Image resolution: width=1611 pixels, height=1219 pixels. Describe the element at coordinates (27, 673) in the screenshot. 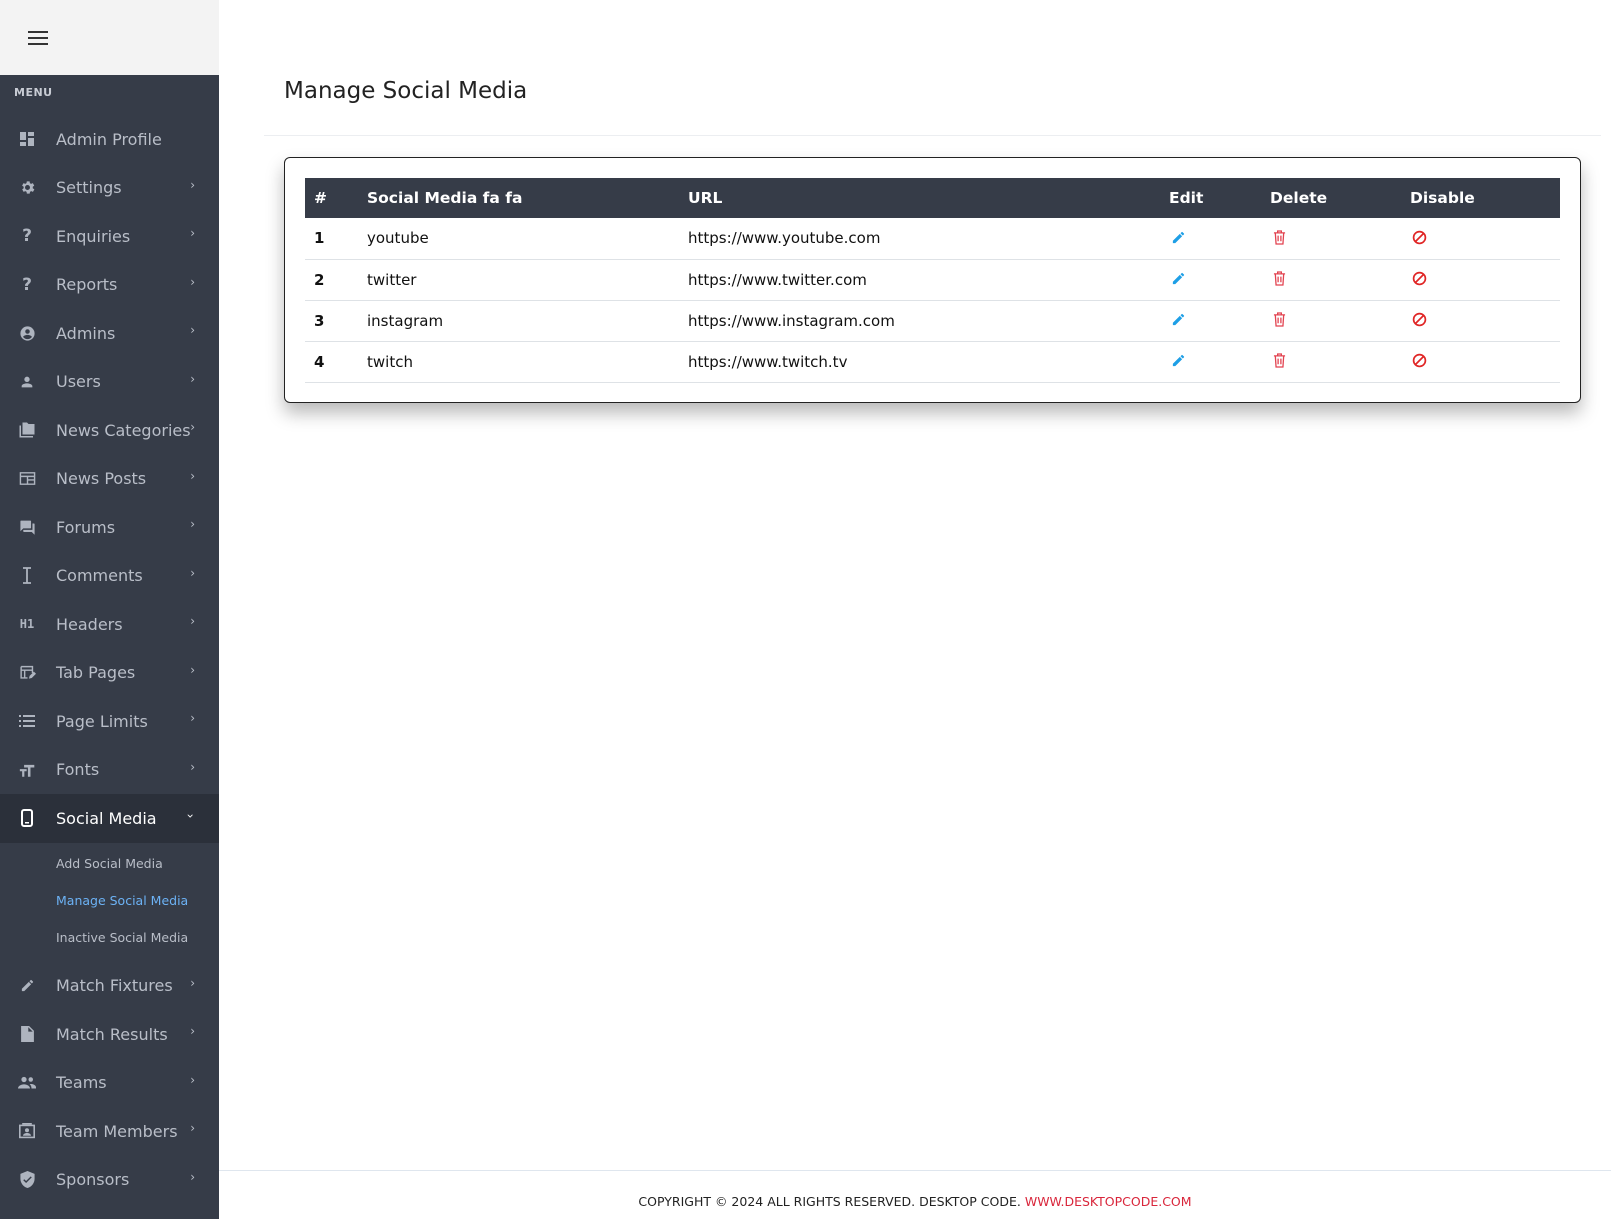

I see `tab-page-icon` at that location.